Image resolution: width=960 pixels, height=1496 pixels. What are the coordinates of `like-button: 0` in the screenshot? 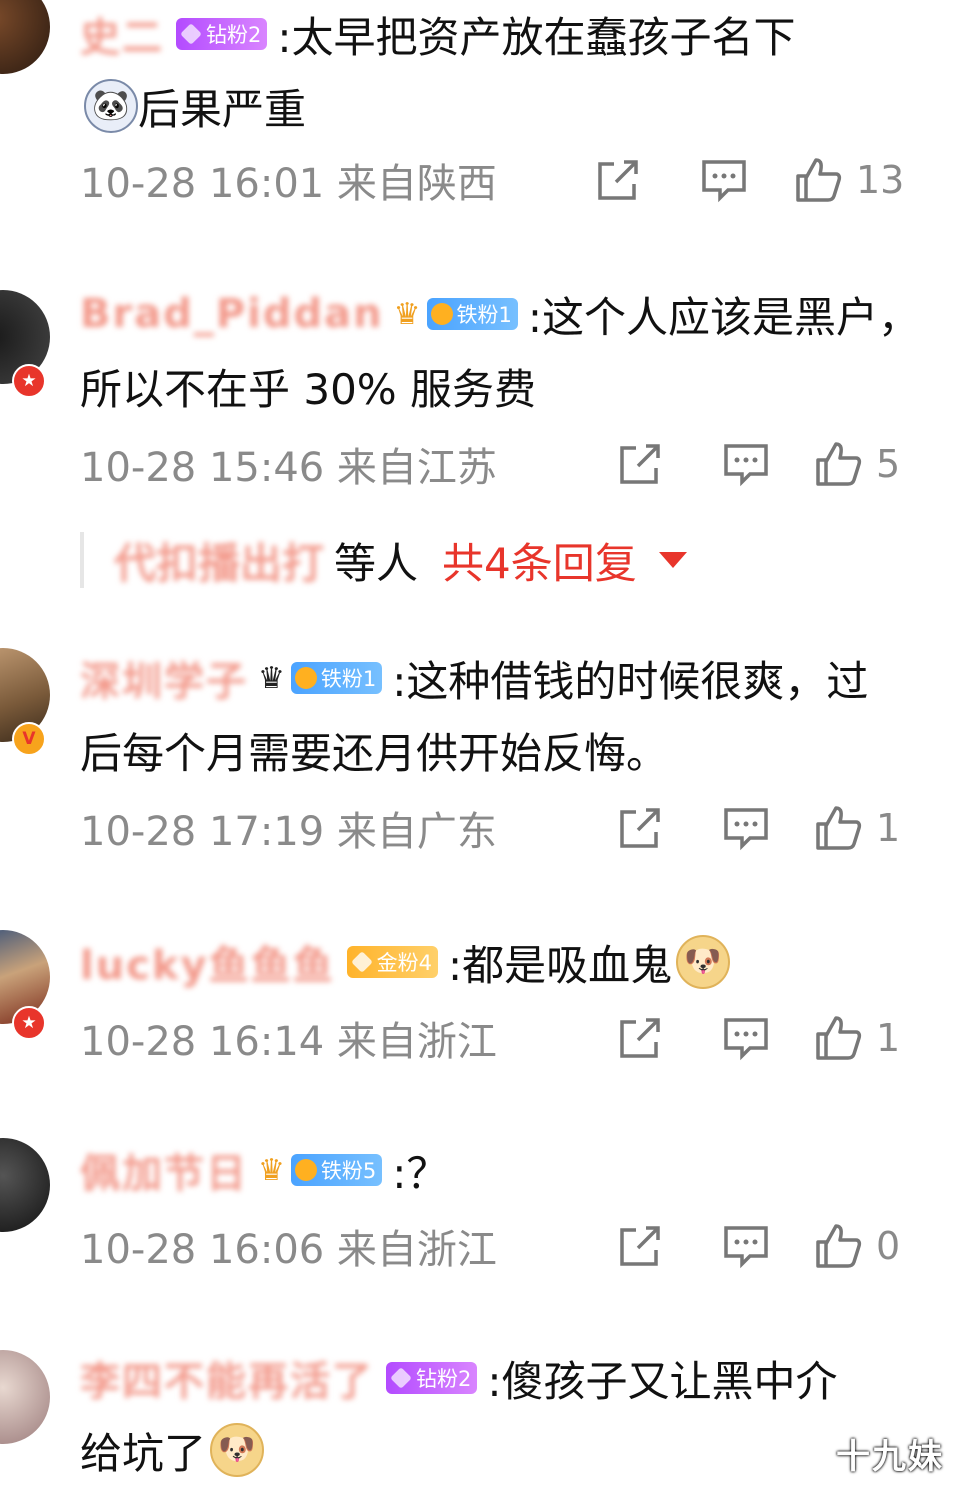 It's located at (857, 1246).